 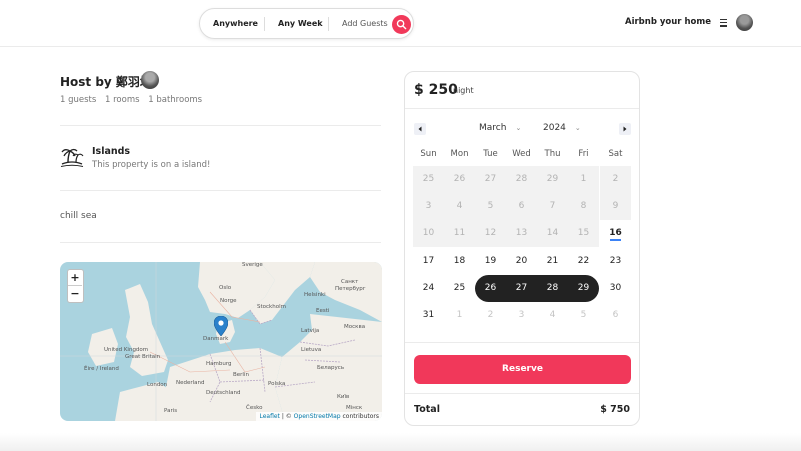 What do you see at coordinates (150, 80) in the screenshot?
I see `host-avatar` at bounding box center [150, 80].